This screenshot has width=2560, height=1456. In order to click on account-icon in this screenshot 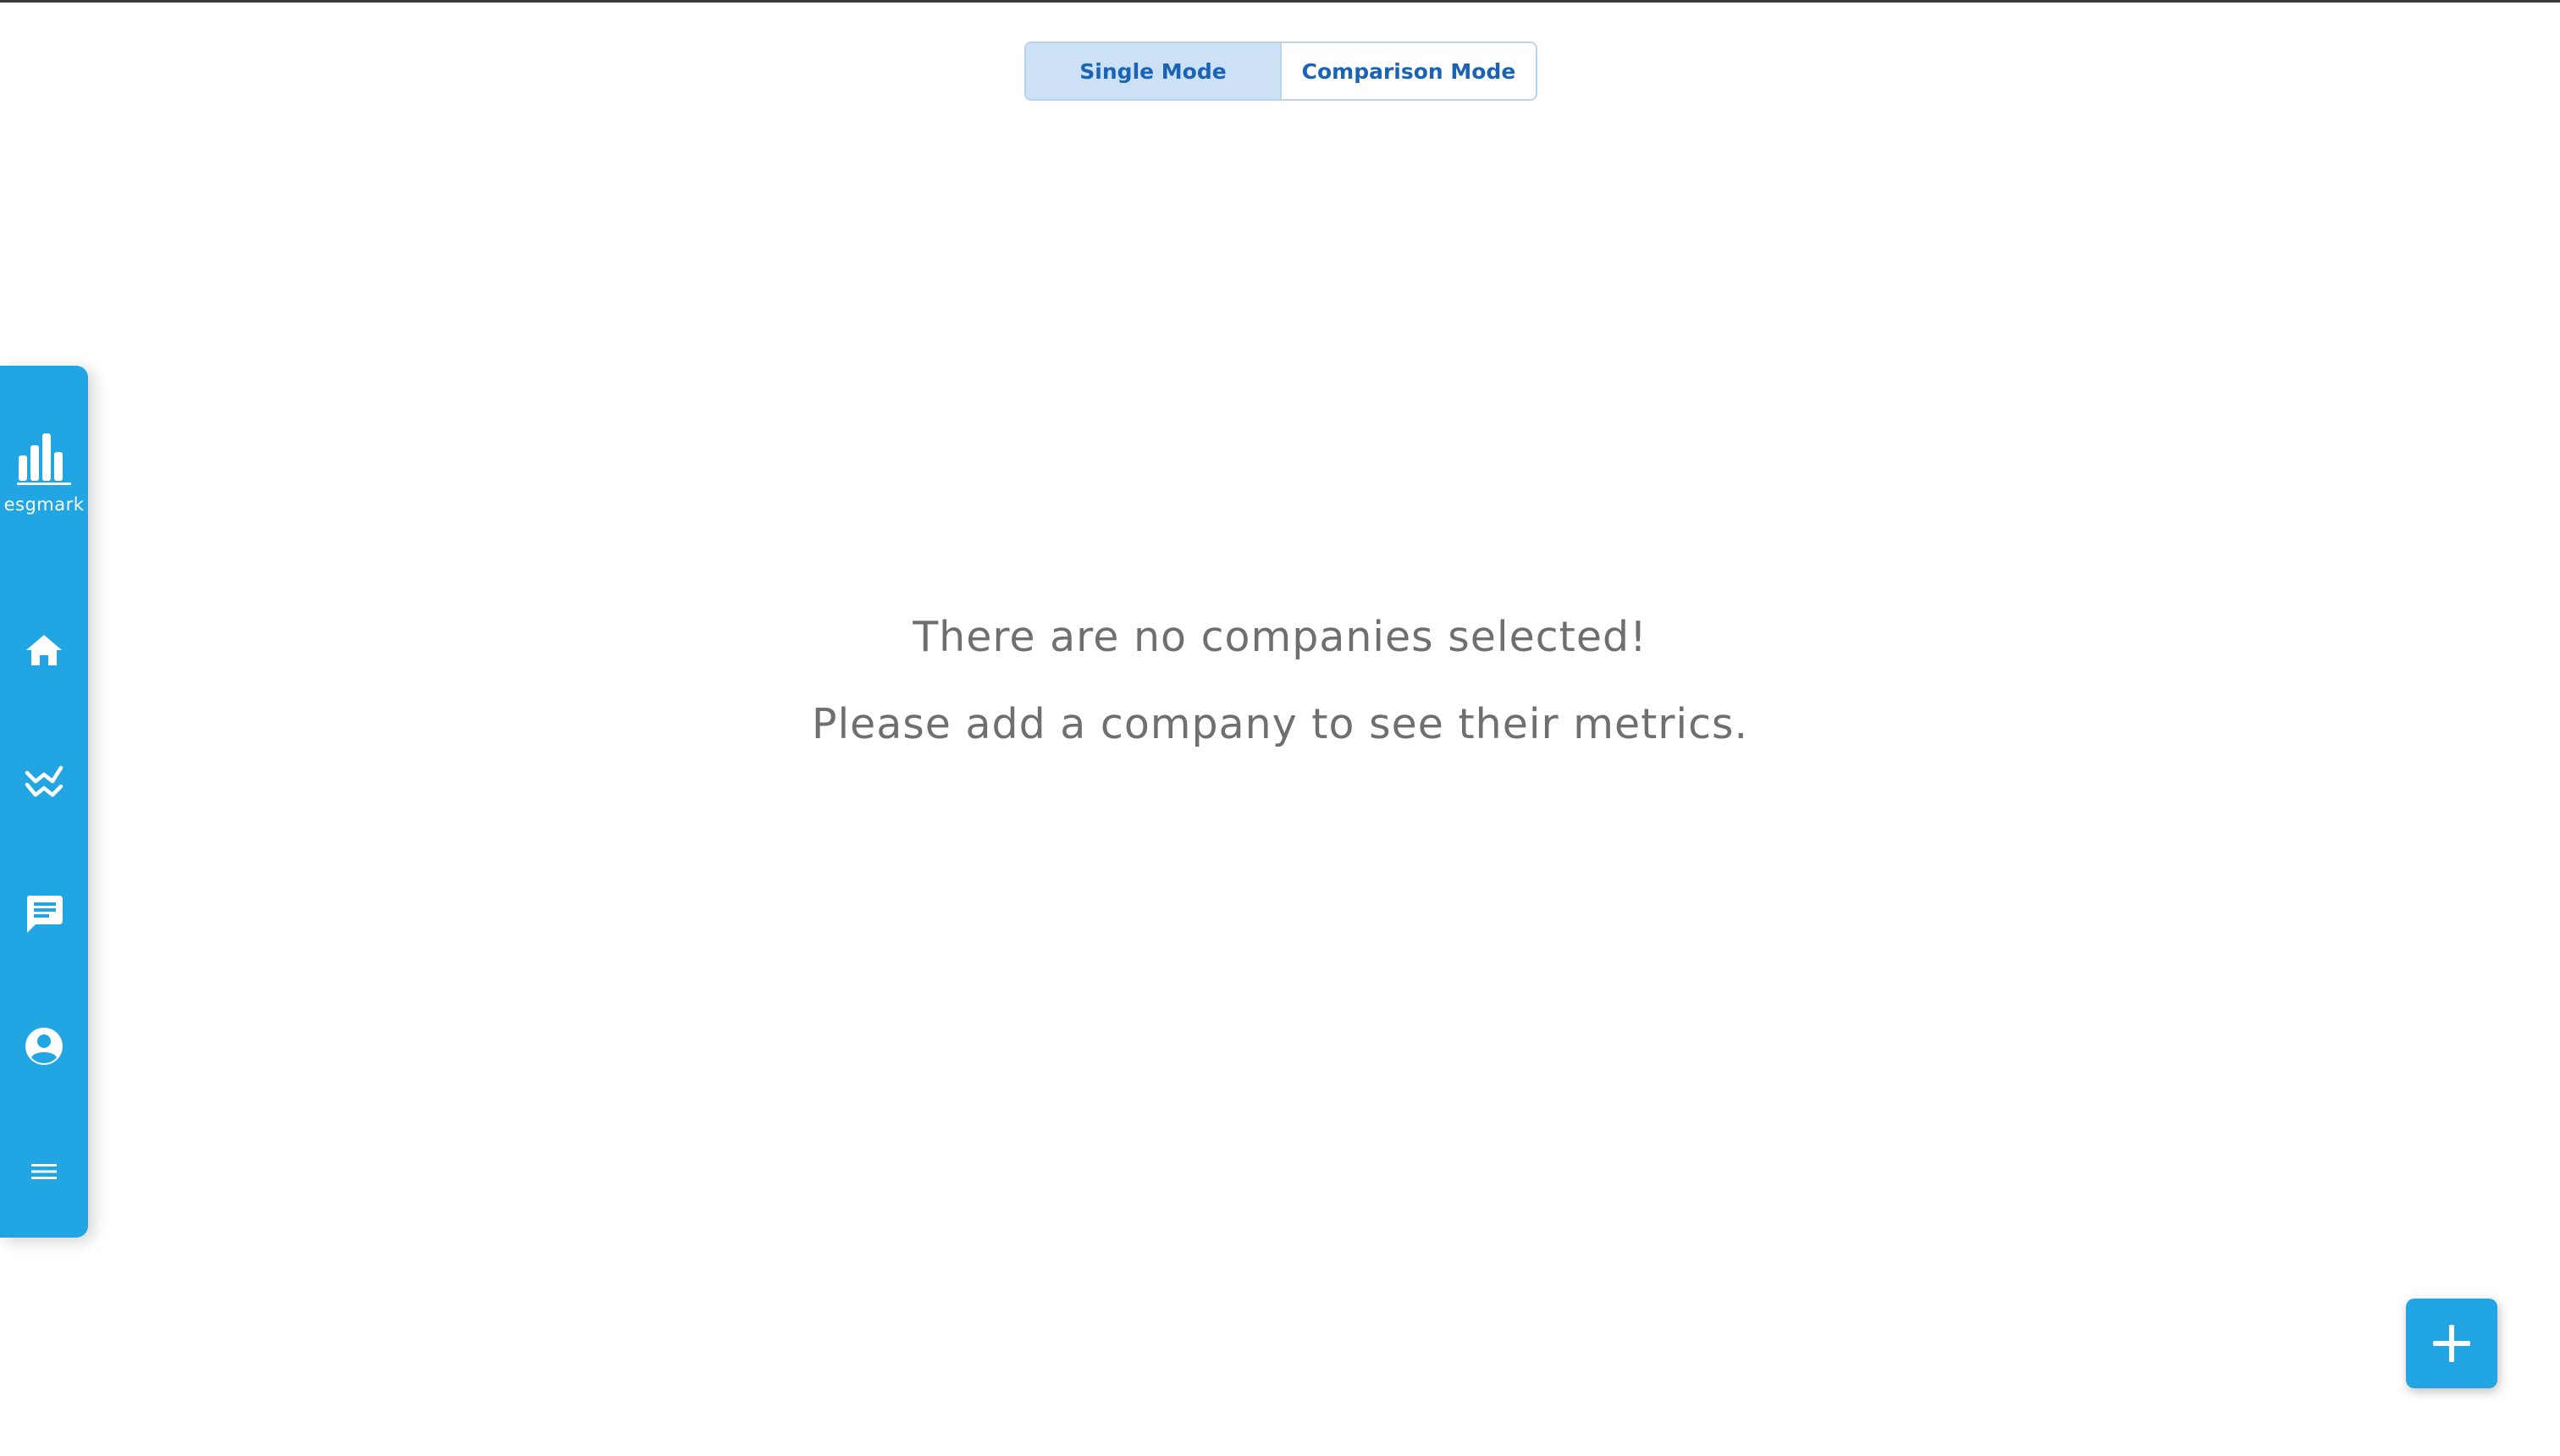, I will do `click(44, 1046)`.